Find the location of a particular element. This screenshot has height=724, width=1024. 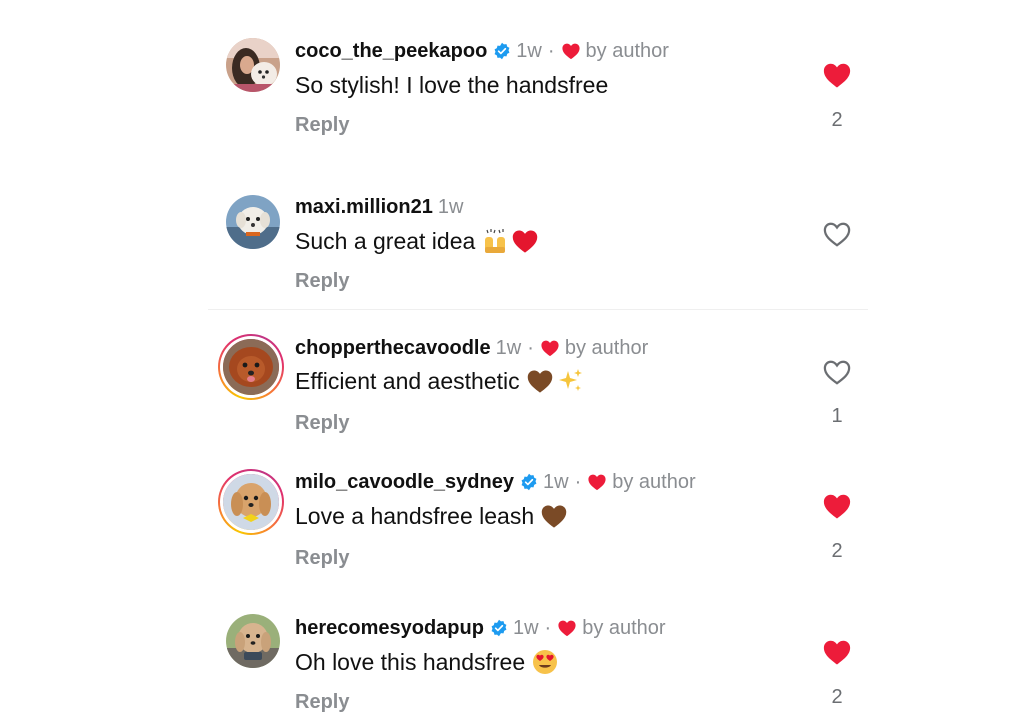

comment-header: maxi.million21 1w is located at coordinates (379, 207).